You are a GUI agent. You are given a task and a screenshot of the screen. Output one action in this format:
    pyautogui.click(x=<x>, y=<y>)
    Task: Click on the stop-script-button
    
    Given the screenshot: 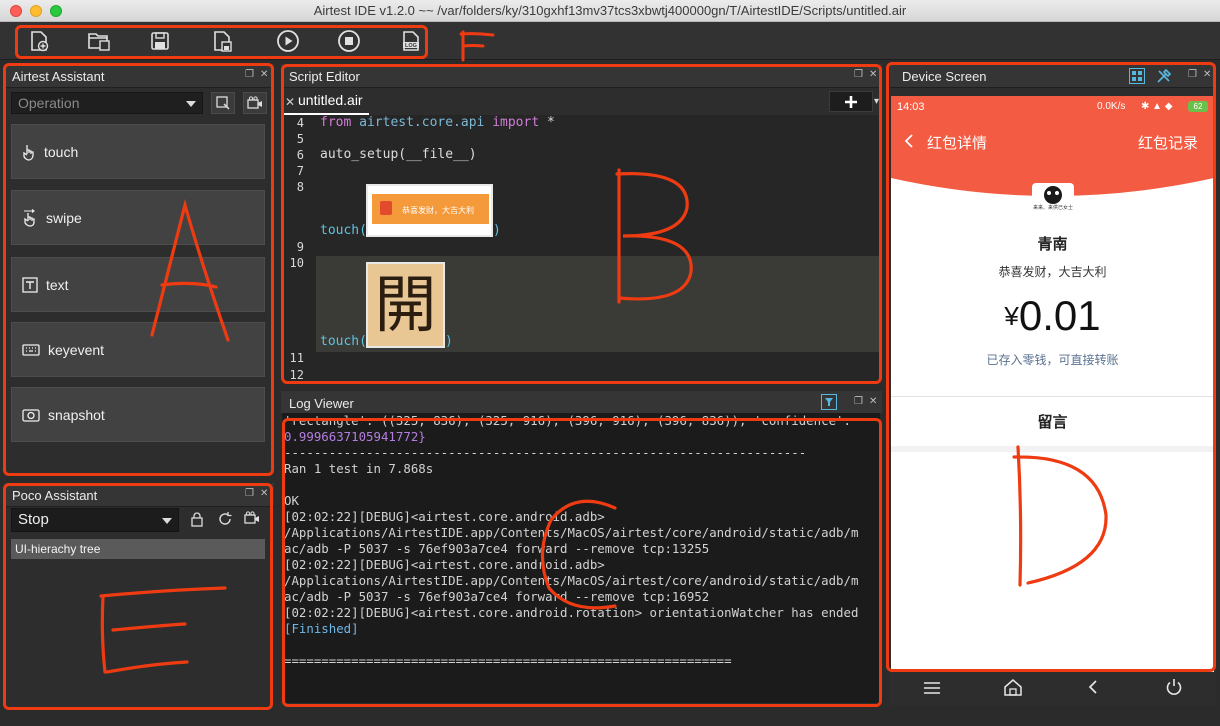 What is the action you would take?
    pyautogui.click(x=349, y=41)
    